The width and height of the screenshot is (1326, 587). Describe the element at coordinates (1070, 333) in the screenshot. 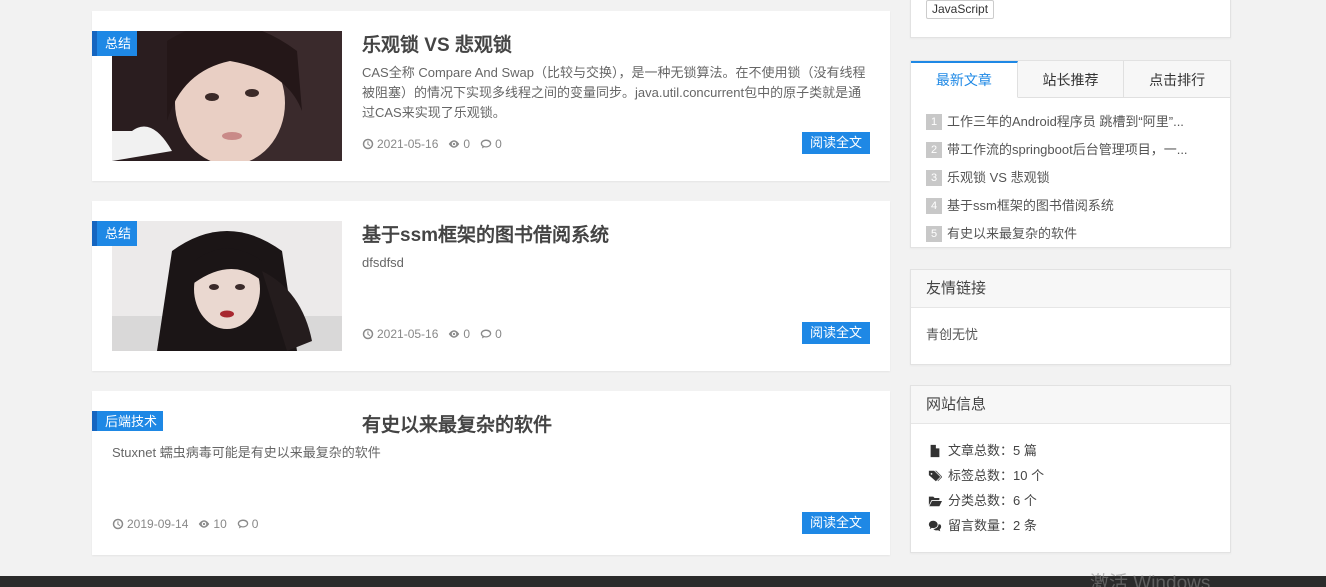

I see `friend-link: 青创无忧` at that location.